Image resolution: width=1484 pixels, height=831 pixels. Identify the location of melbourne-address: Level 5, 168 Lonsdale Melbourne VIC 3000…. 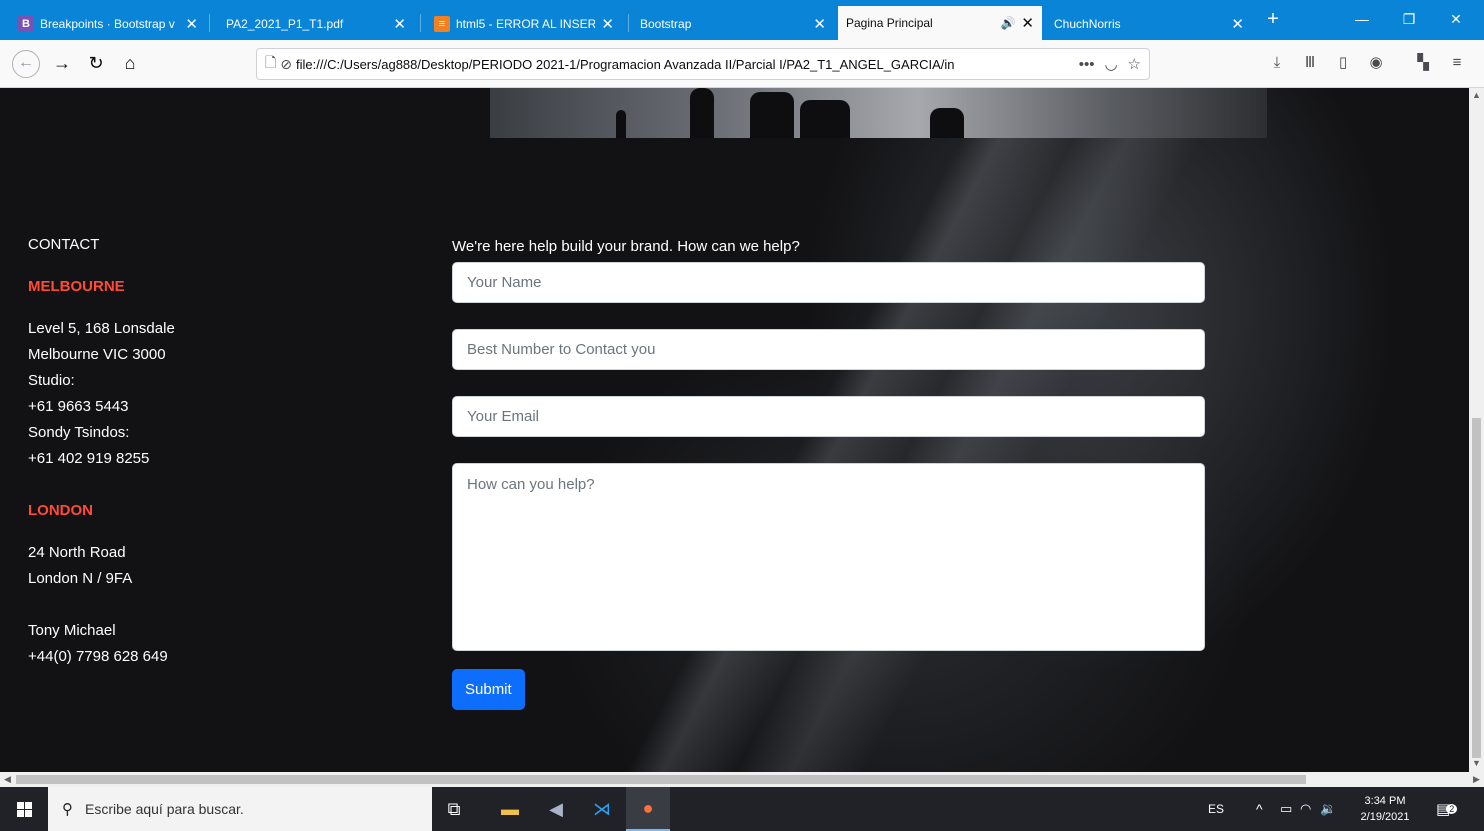
(218, 394).